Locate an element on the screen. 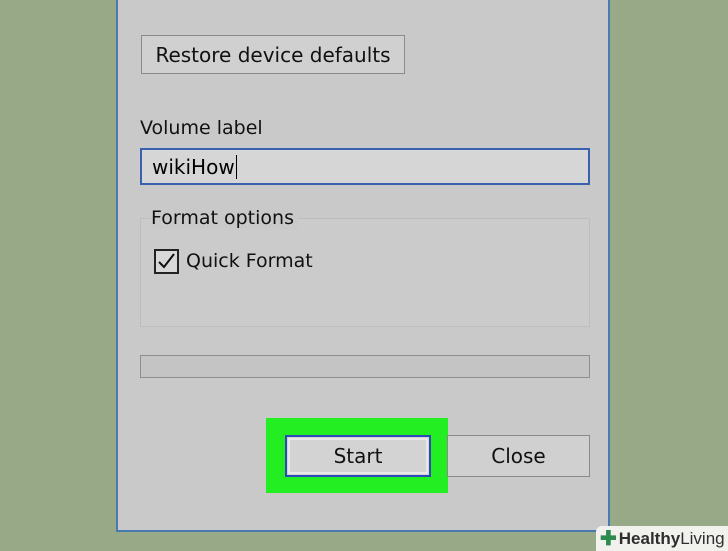  volume-label-title: Volume label is located at coordinates (201, 128).